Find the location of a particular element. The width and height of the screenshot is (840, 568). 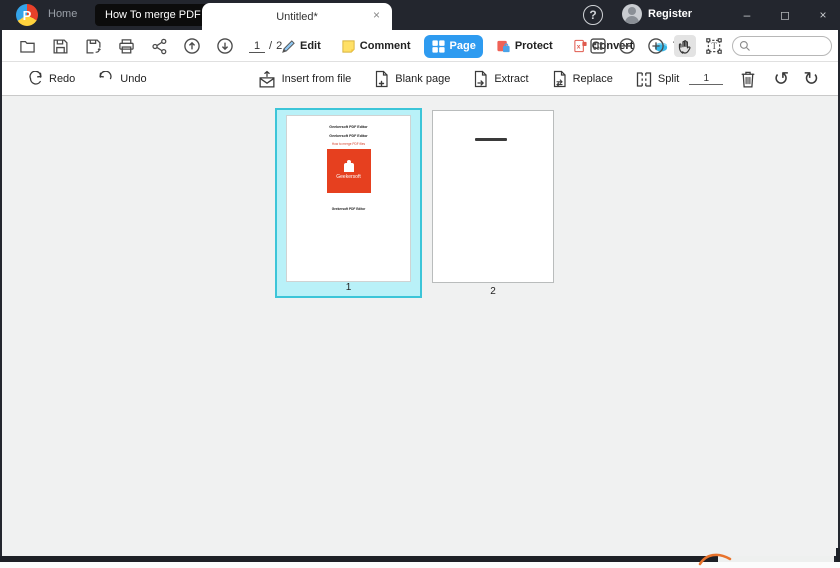

window-right-border is located at coordinates (838, 555).